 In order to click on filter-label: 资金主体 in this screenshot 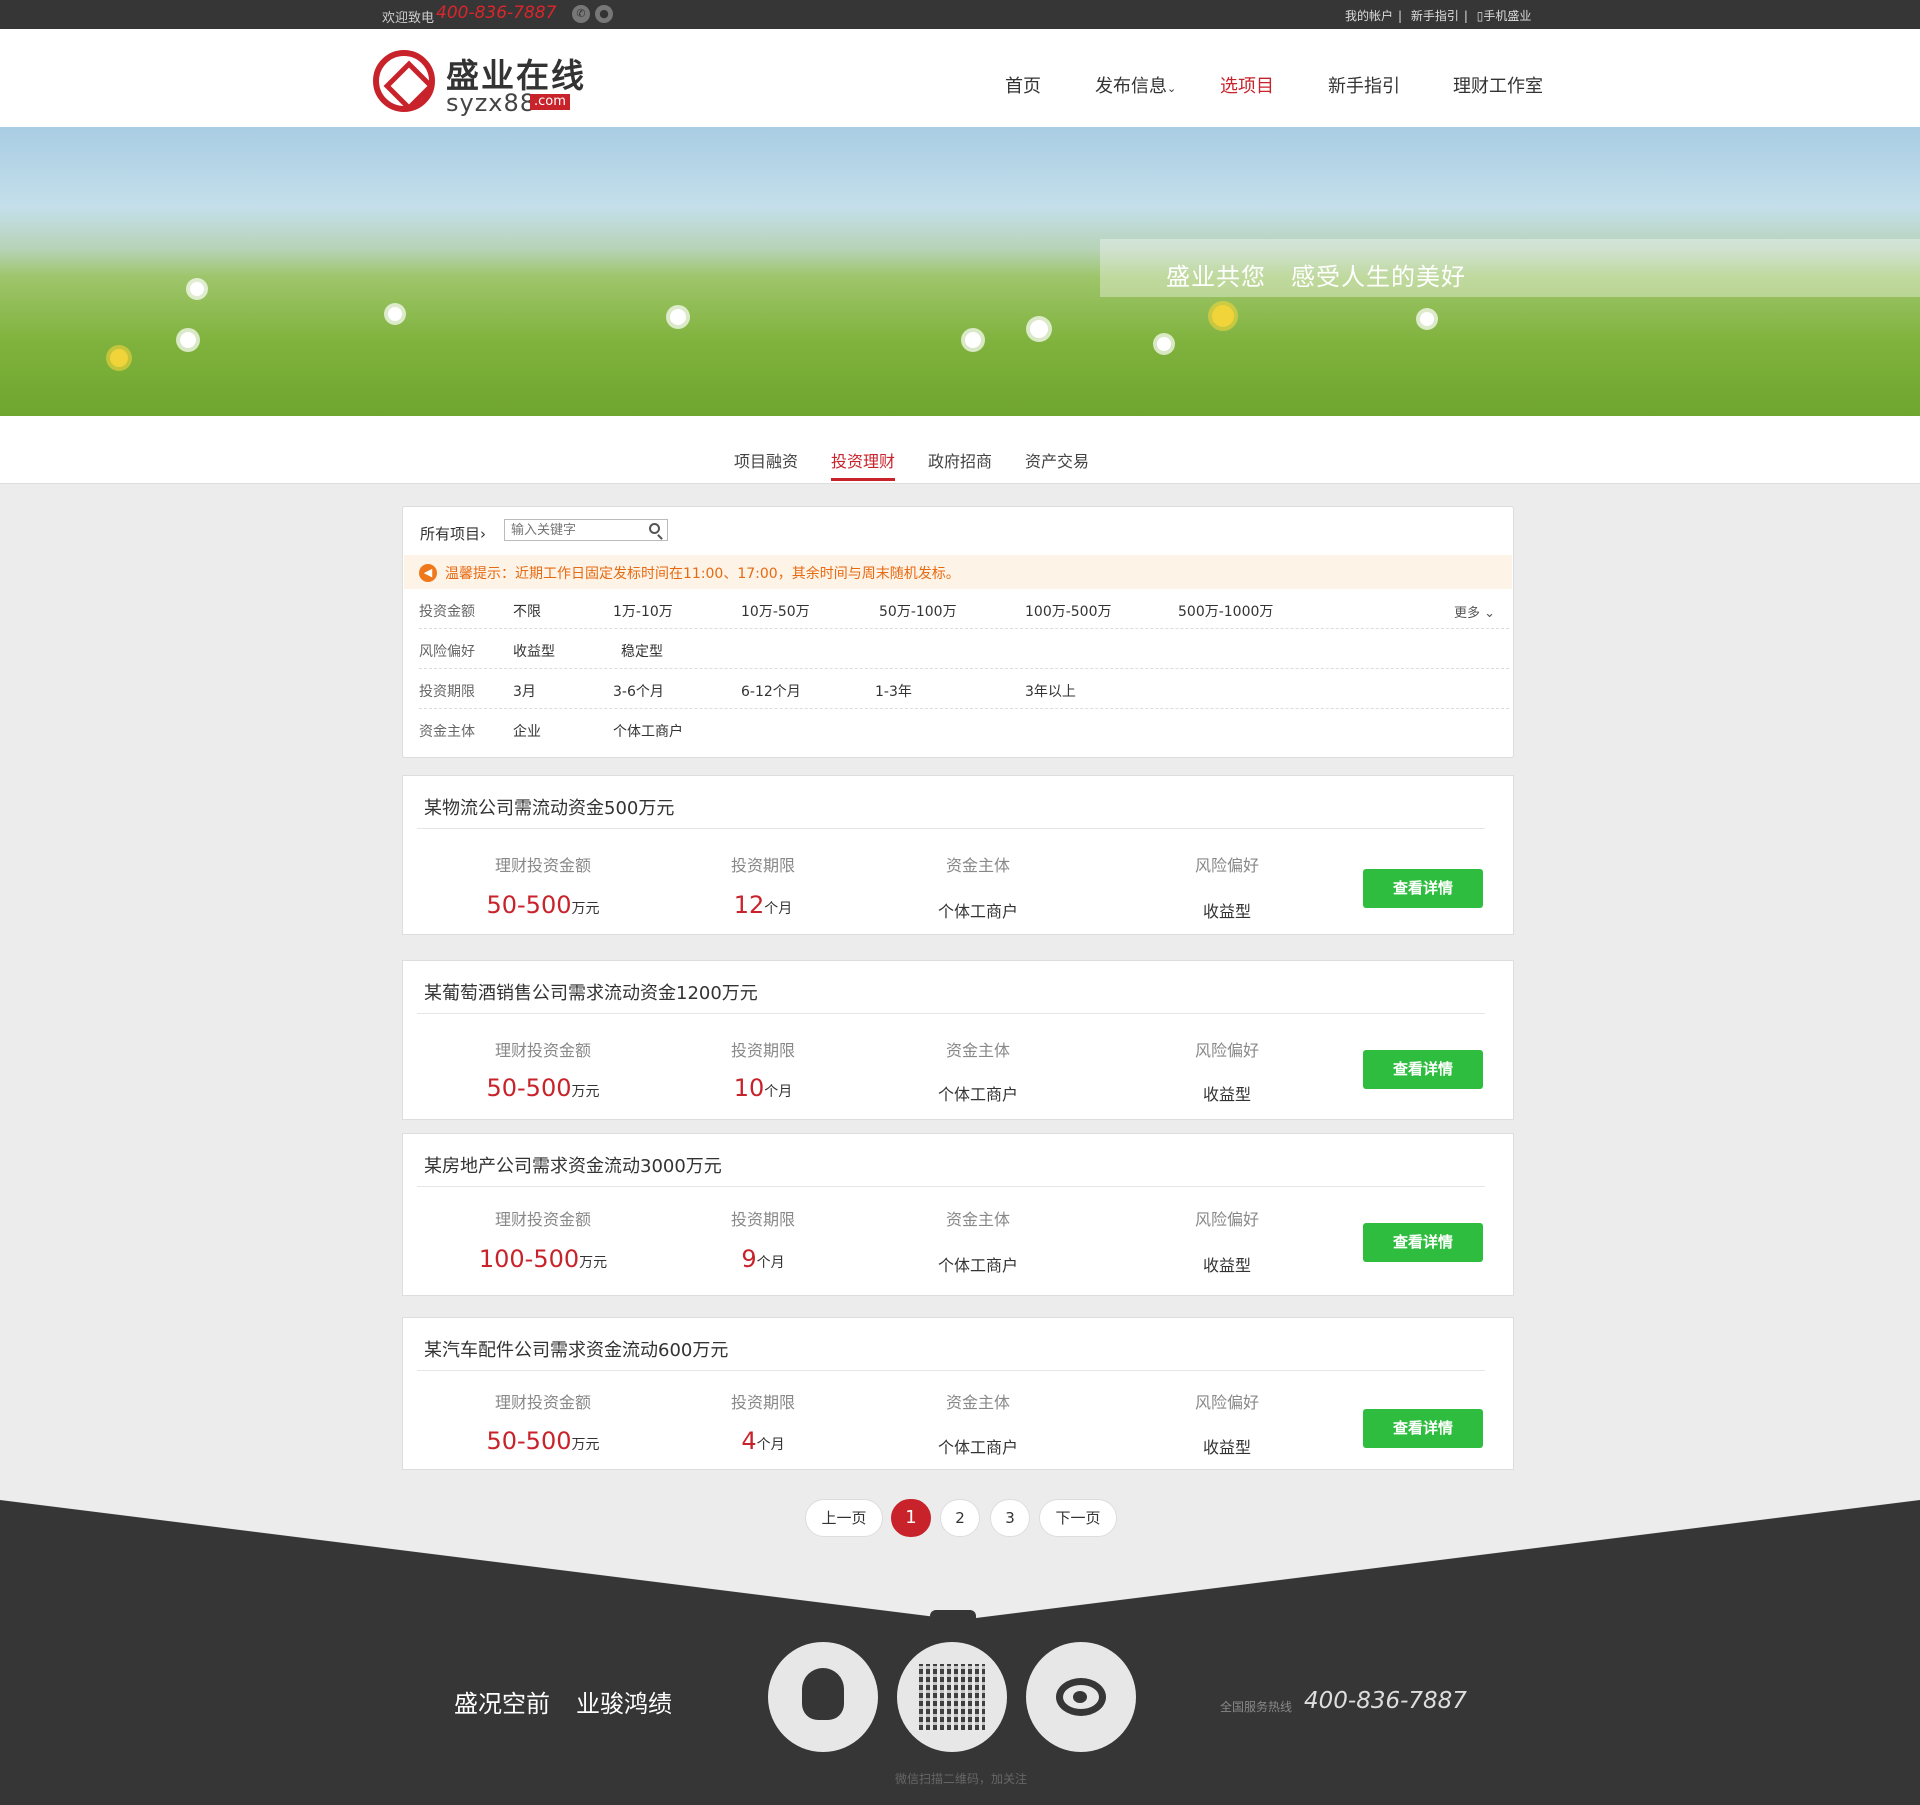, I will do `click(447, 732)`.